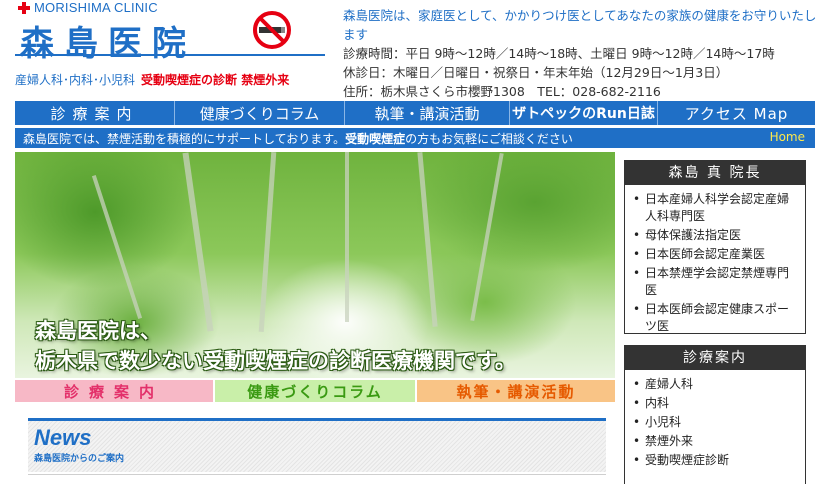  I want to click on departments-highlight: 受動喫煙症の診断 禁煙外来, so click(215, 80).